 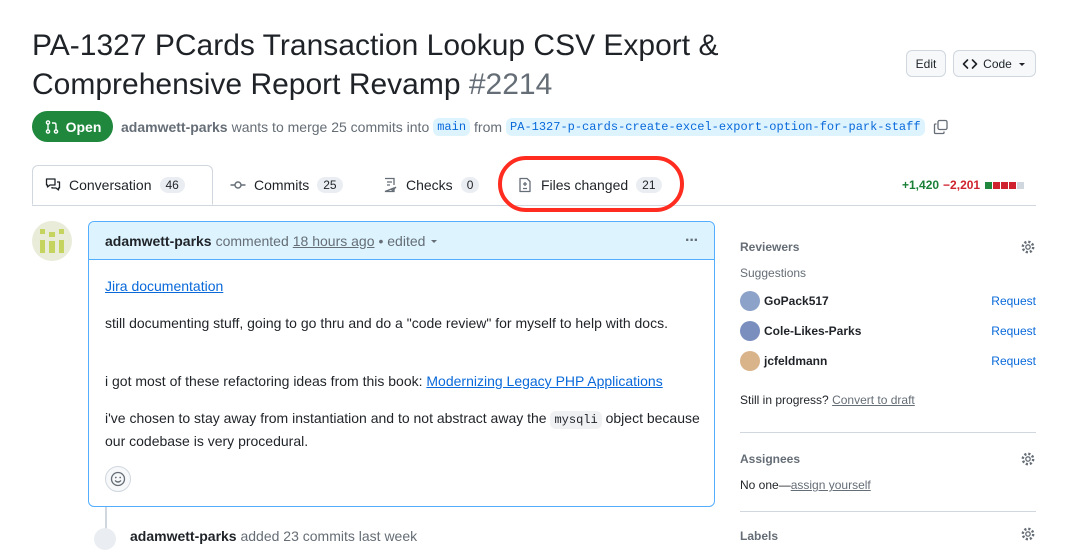 I want to click on comment-author: adamwett-parks, so click(x=158, y=241).